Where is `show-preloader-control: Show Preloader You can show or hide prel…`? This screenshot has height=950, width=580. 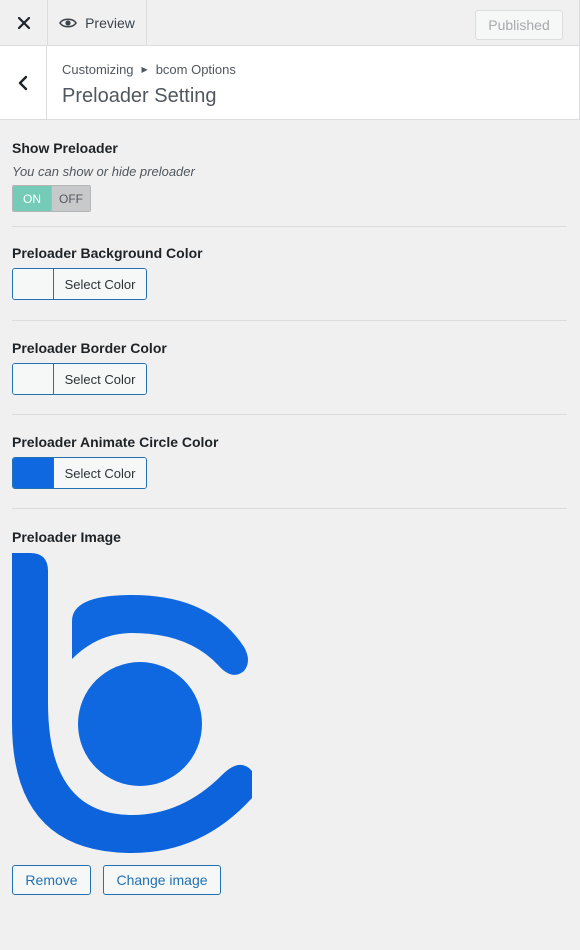 show-preloader-control: Show Preloader You can show or hide prel… is located at coordinates (289, 176).